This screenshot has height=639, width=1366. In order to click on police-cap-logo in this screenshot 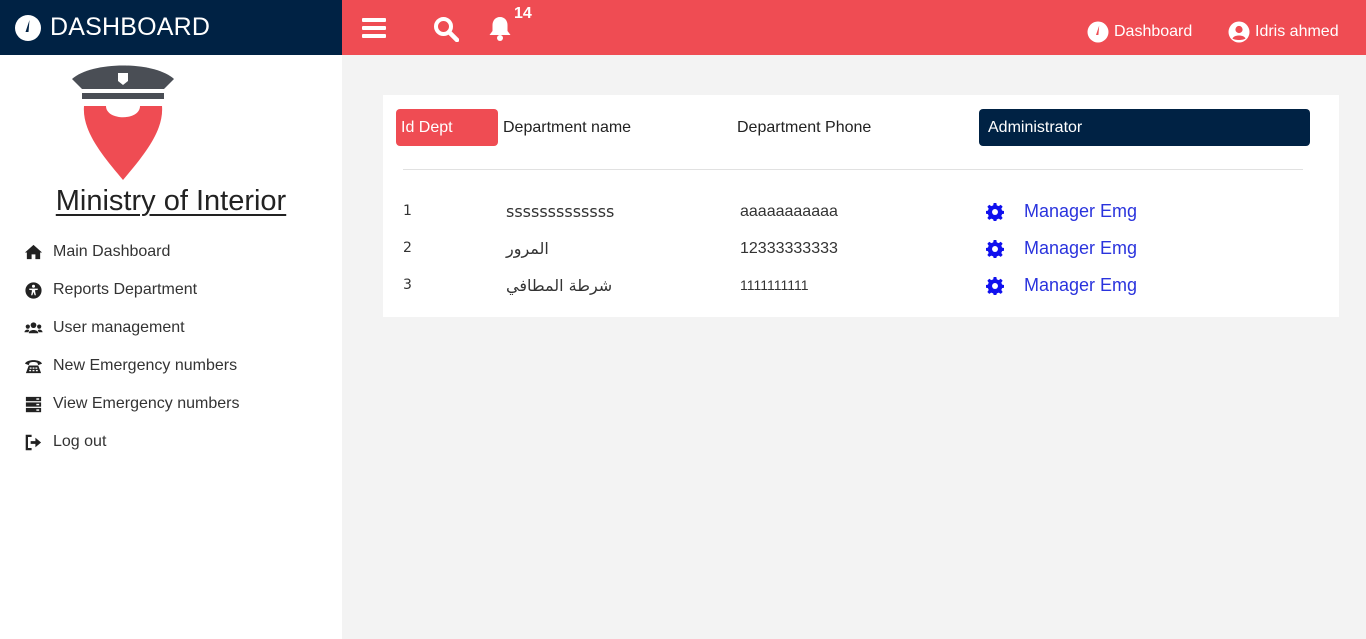, I will do `click(123, 122)`.